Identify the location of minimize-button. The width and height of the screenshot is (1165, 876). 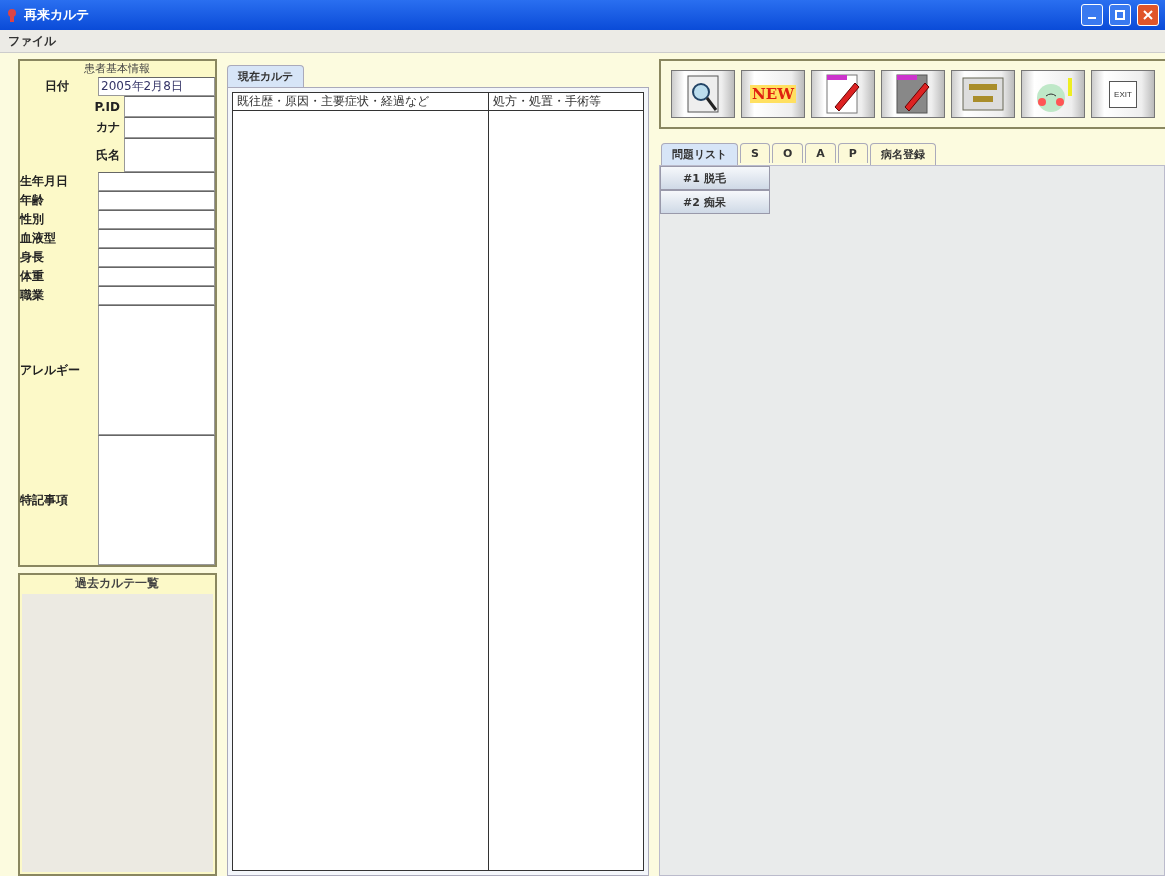
(1092, 15).